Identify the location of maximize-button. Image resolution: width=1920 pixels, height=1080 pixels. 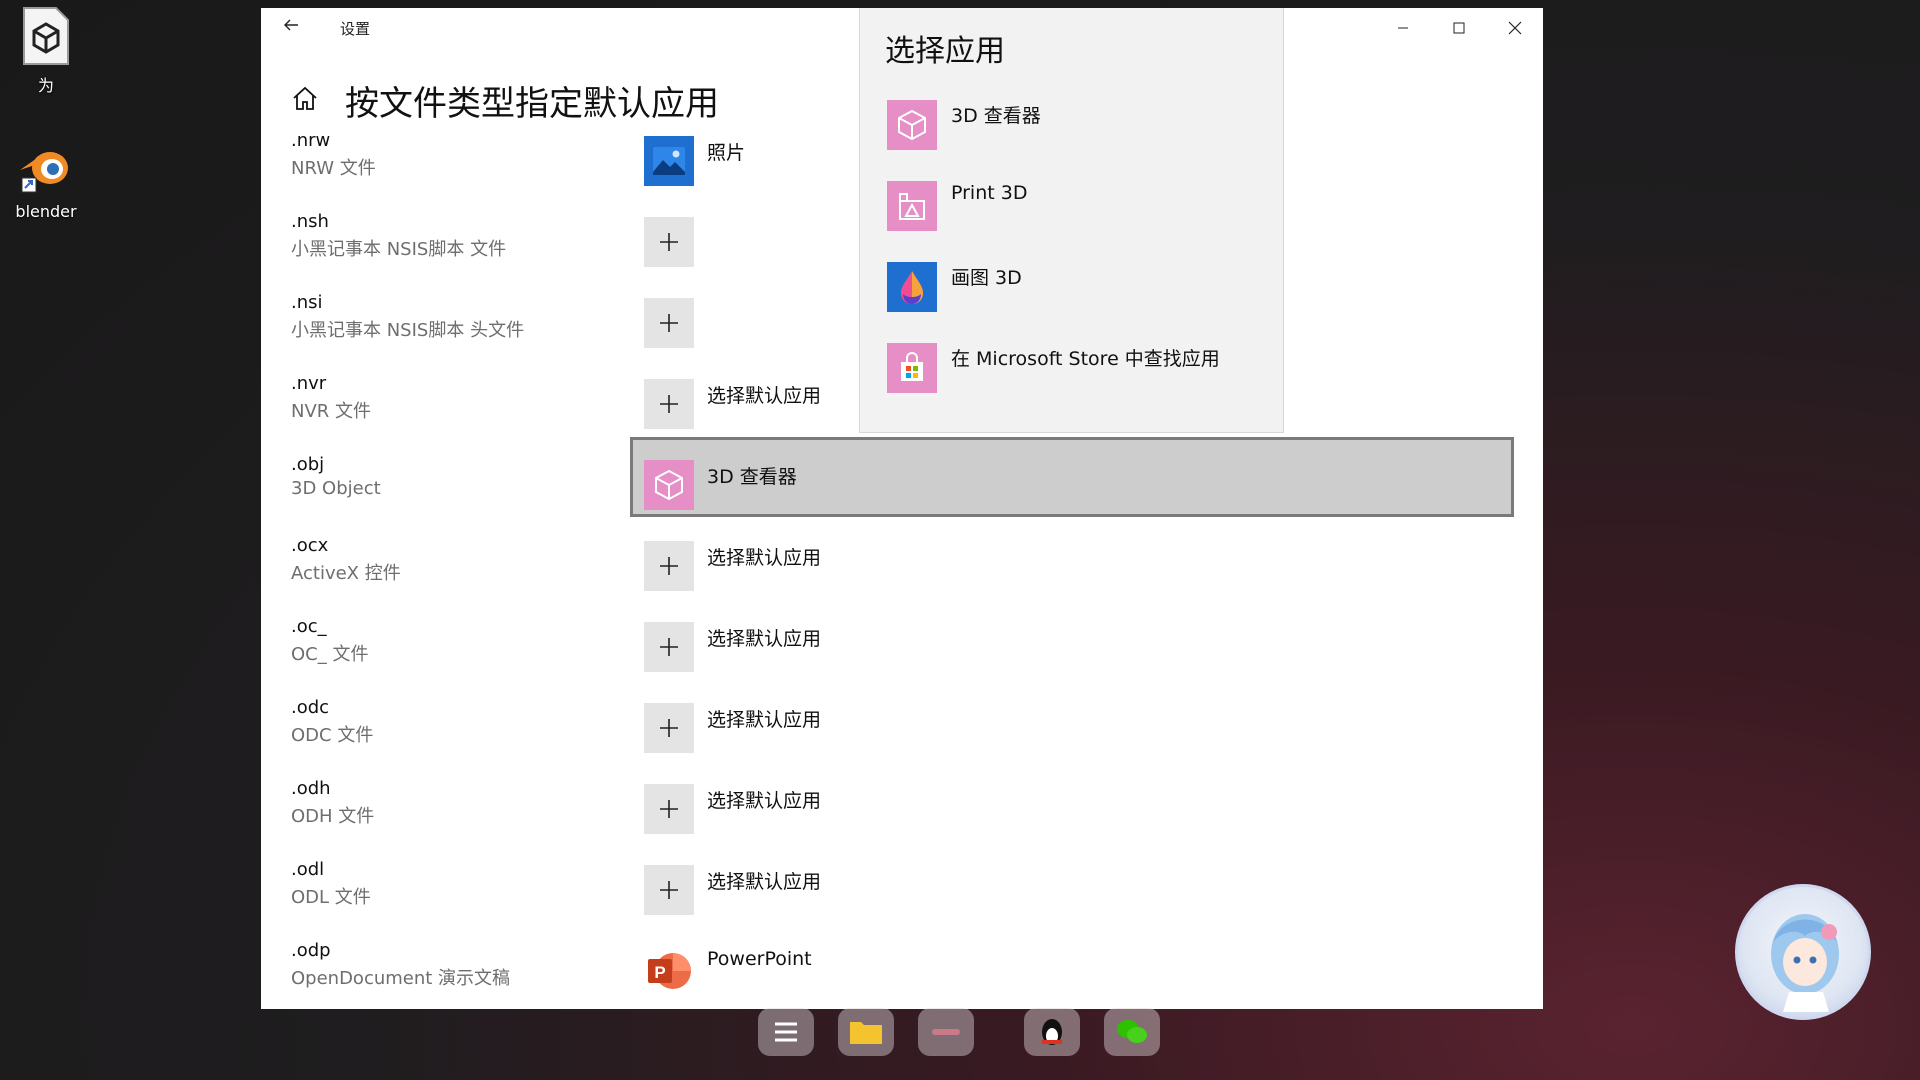
(1459, 28).